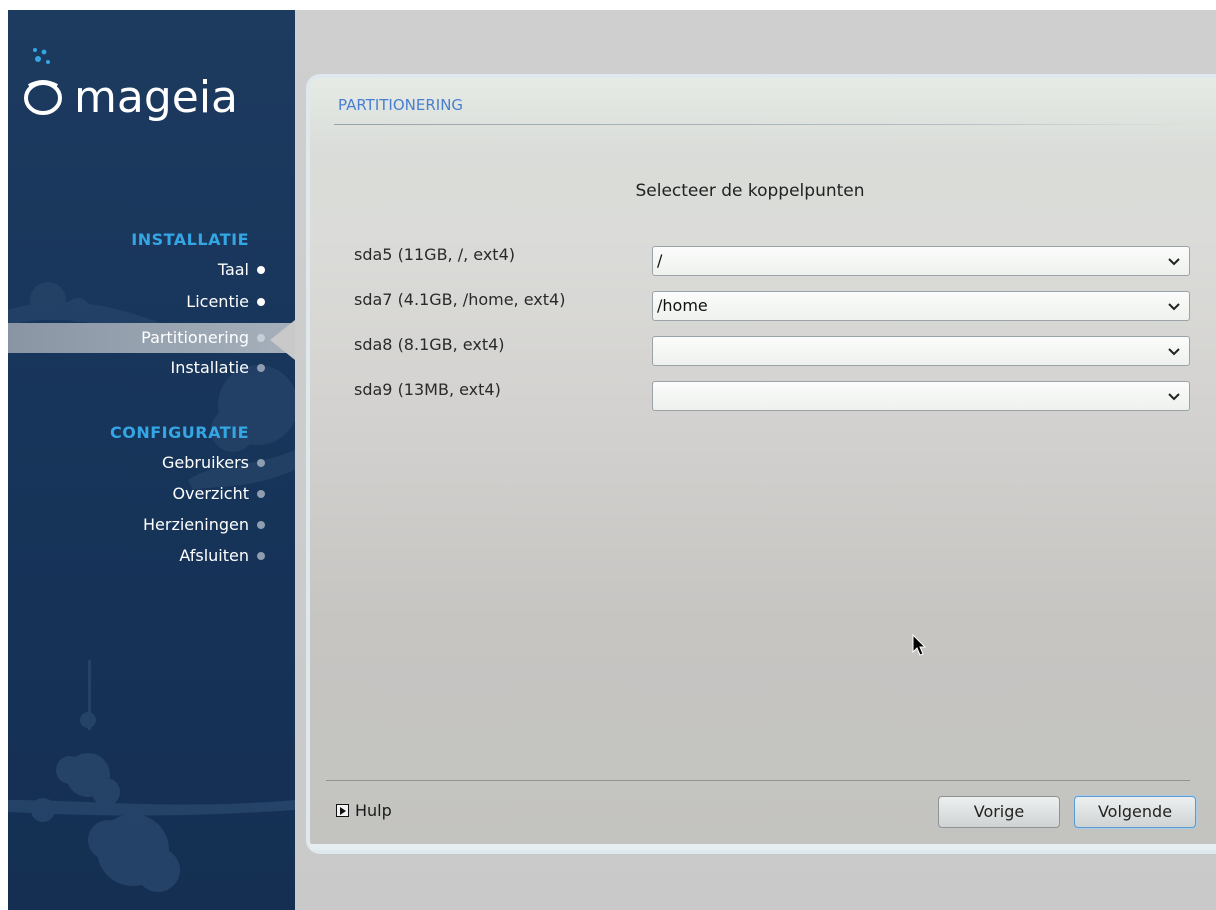  I want to click on sidebar-item-installatie: Installatie, so click(151, 368).